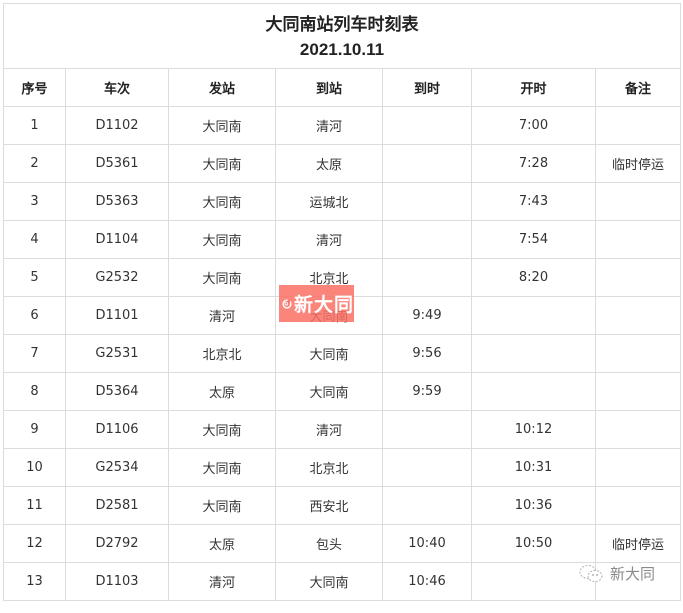 This screenshot has height=613, width=683. I want to click on cell-depart: 7:43, so click(533, 201).